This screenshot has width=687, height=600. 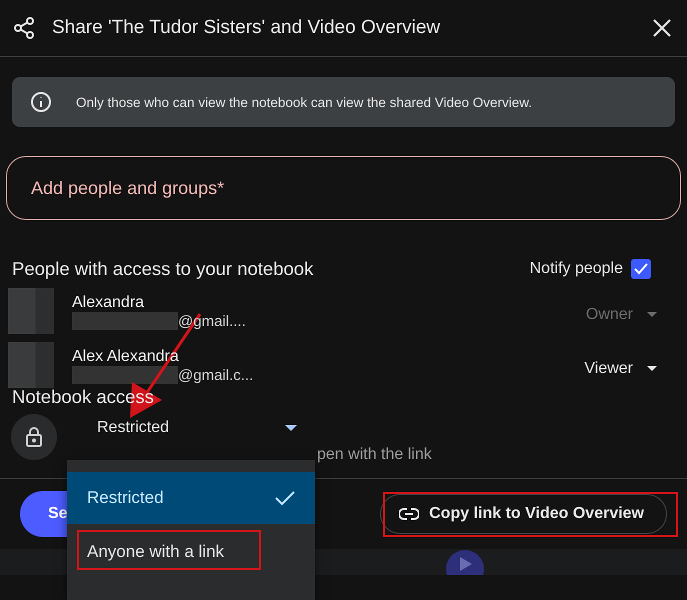 What do you see at coordinates (465, 562) in the screenshot?
I see `play-button-icon` at bounding box center [465, 562].